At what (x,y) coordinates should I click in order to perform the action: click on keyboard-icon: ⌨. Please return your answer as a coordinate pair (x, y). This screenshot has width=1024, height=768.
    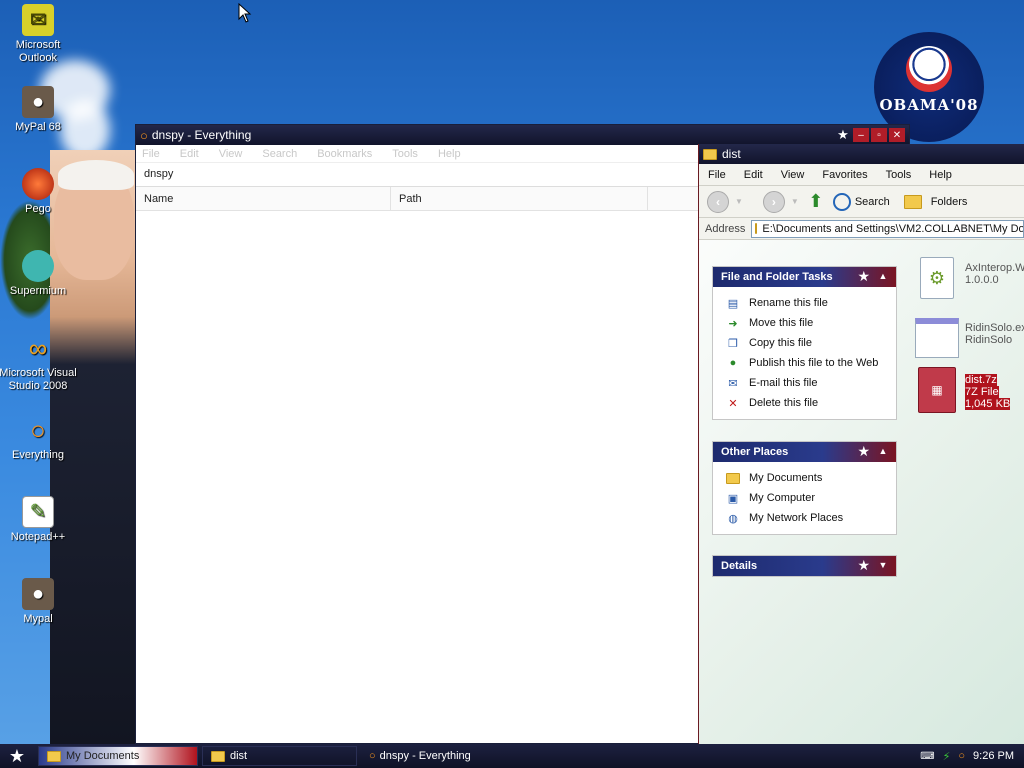
    Looking at the image, I should click on (927, 756).